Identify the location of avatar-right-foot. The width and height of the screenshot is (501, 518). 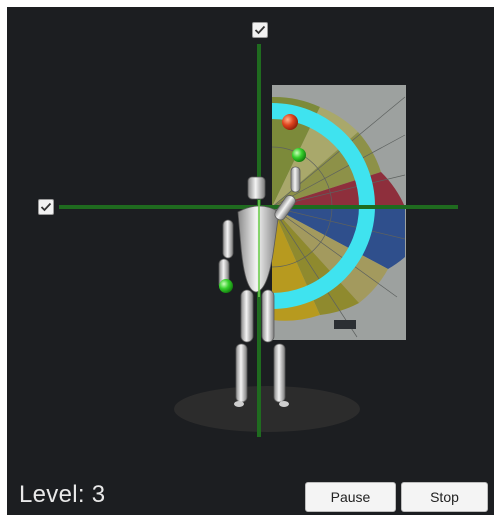
(284, 404).